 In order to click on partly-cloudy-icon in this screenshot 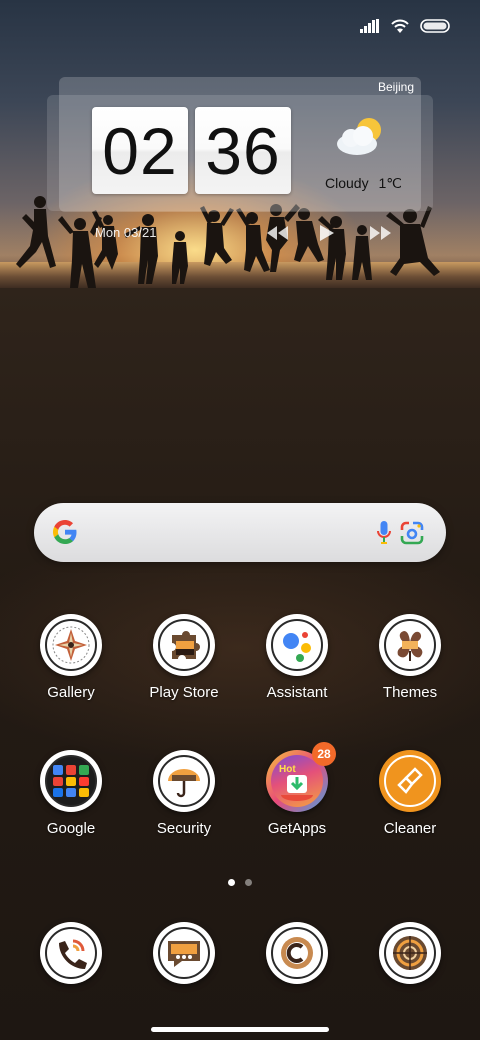, I will do `click(359, 136)`.